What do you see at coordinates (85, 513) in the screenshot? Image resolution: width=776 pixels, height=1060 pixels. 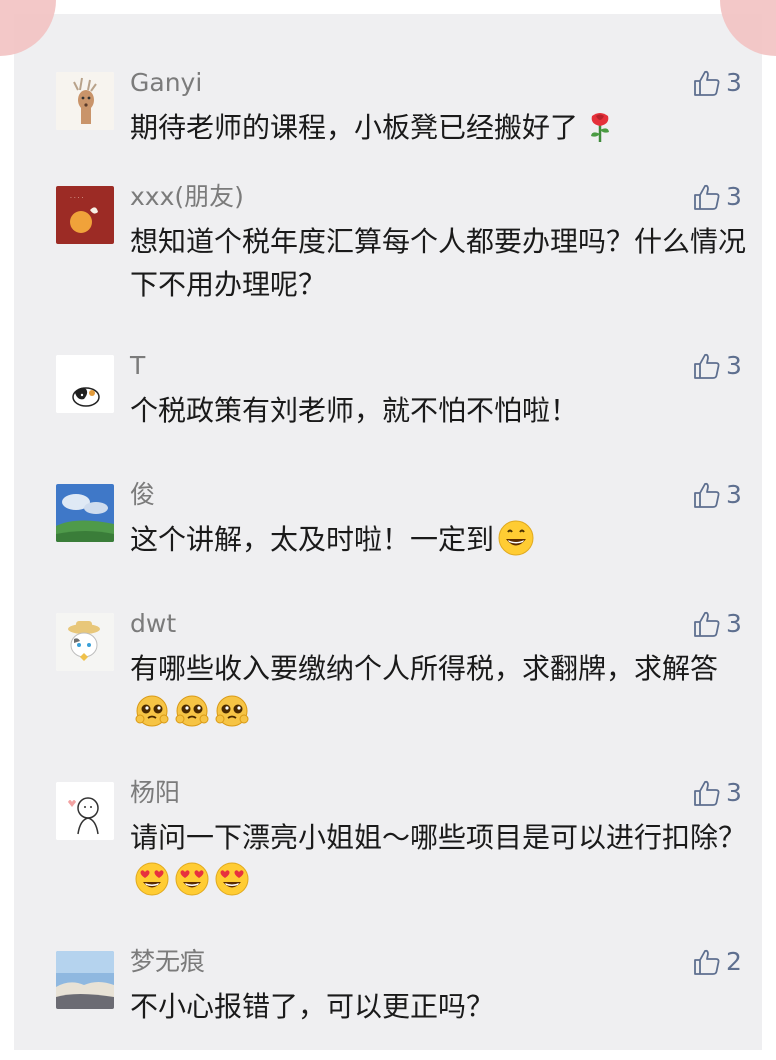 I see `landscape-avatar` at bounding box center [85, 513].